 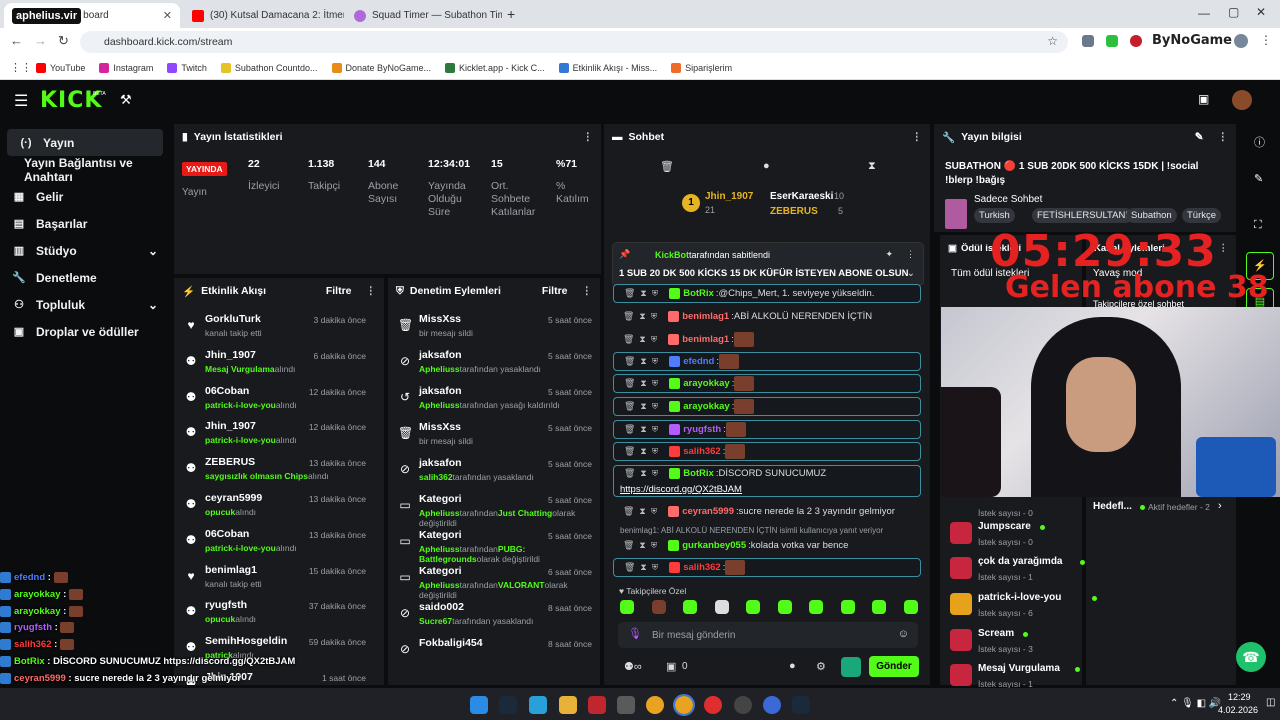 What do you see at coordinates (1266, 40) in the screenshot?
I see `menu-icon: ⋮` at bounding box center [1266, 40].